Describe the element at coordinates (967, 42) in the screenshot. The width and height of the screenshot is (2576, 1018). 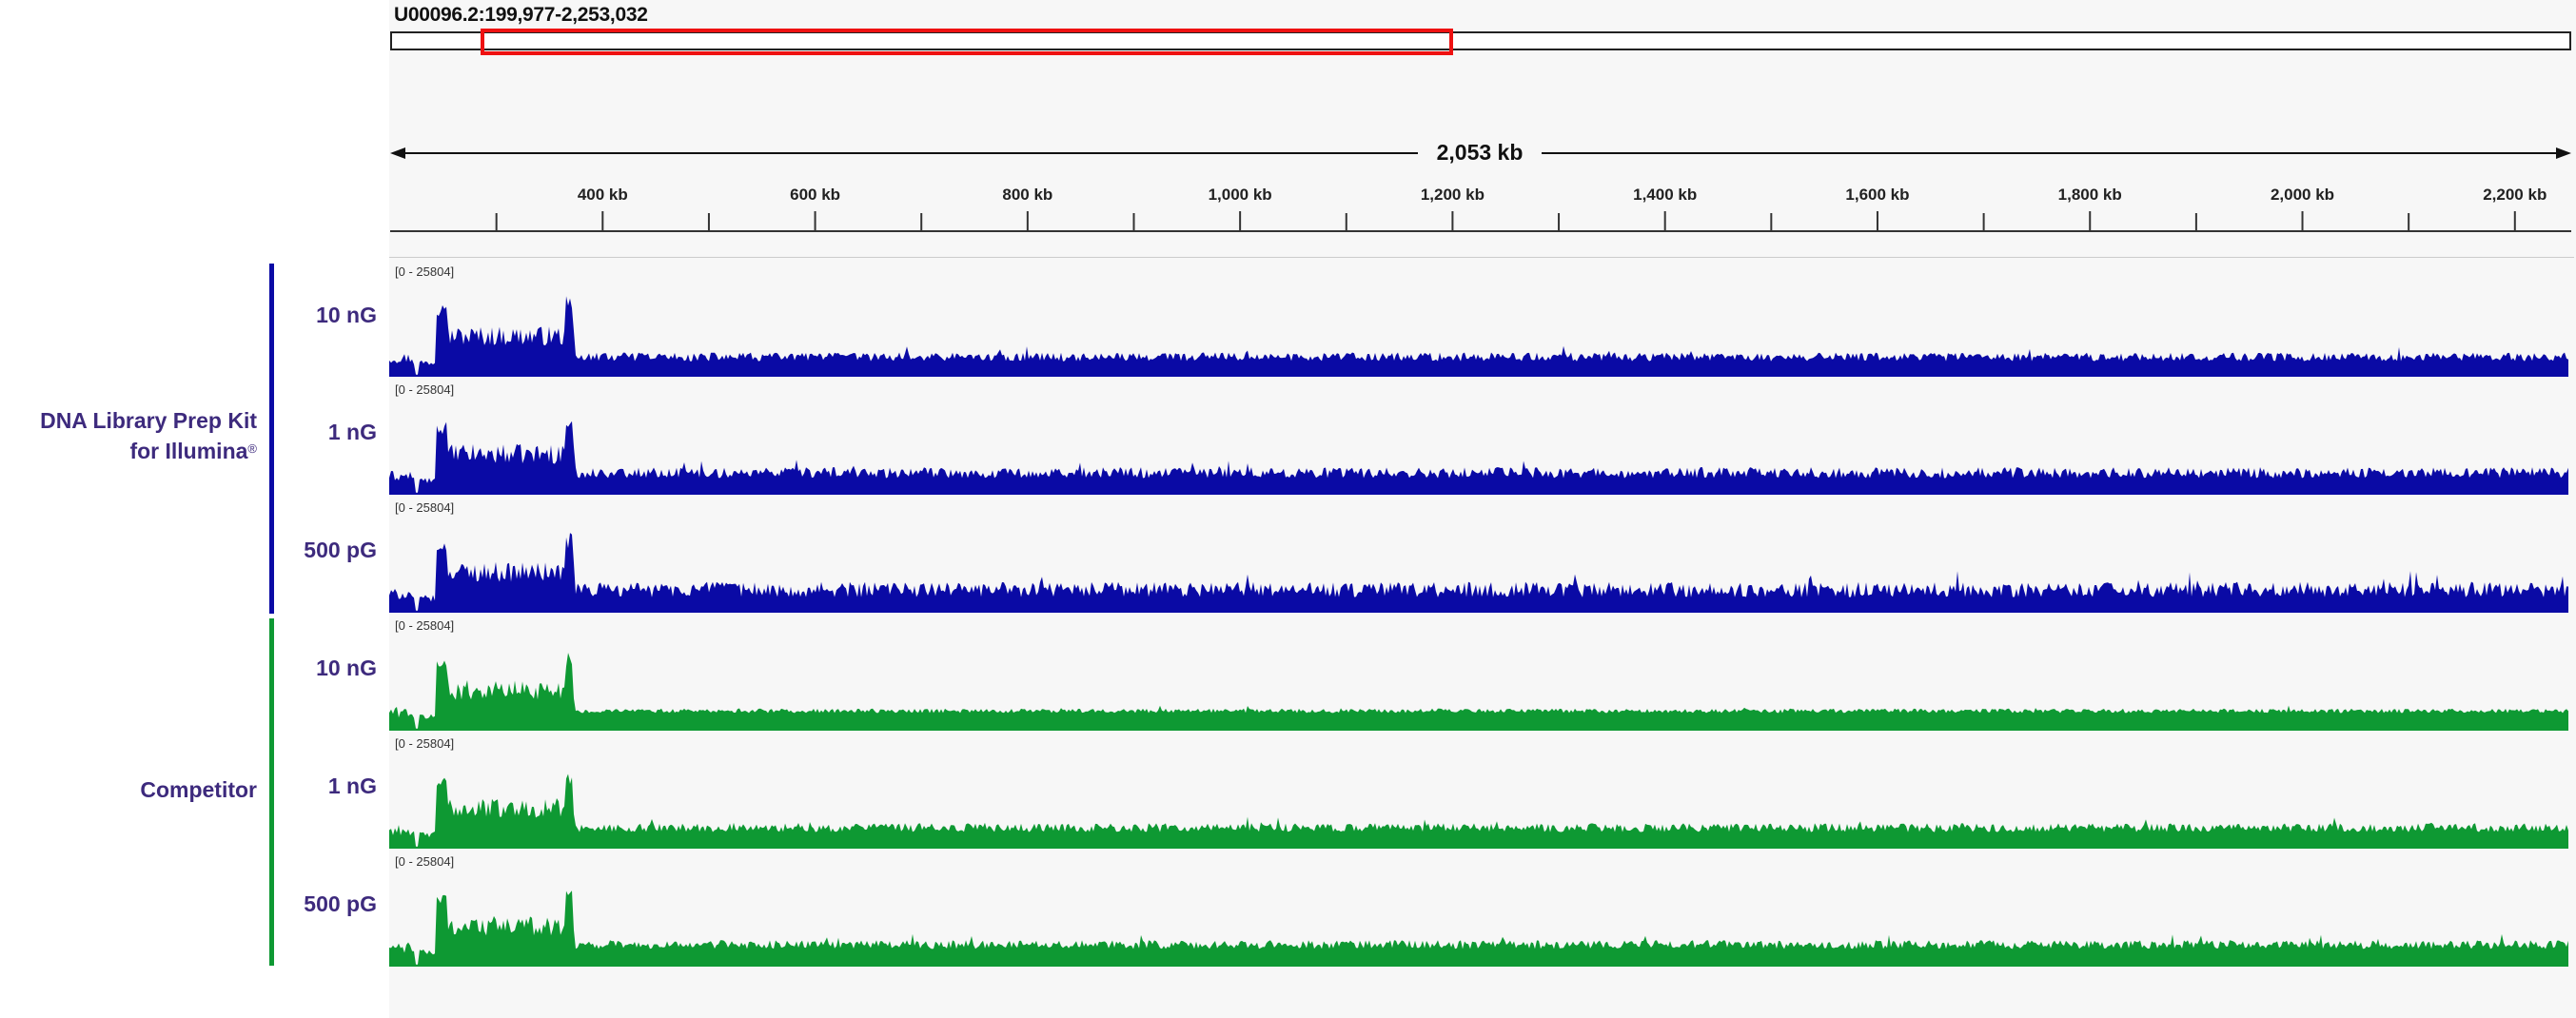
I see `current-region-highlight` at that location.